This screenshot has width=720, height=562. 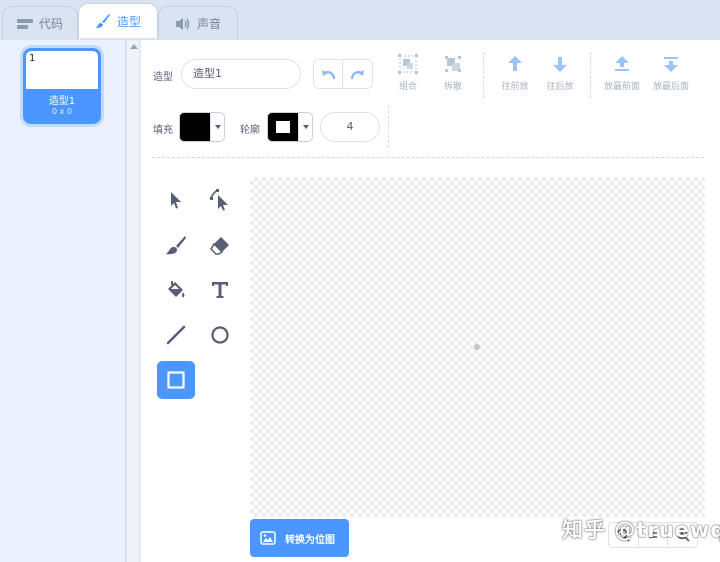 I want to click on text-t-icon, so click(x=220, y=290).